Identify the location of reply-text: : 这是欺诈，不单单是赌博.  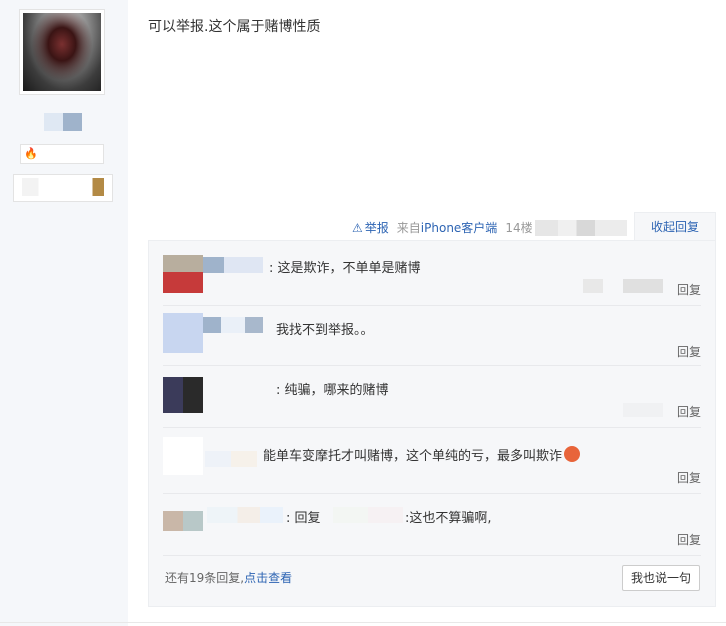
(345, 268).